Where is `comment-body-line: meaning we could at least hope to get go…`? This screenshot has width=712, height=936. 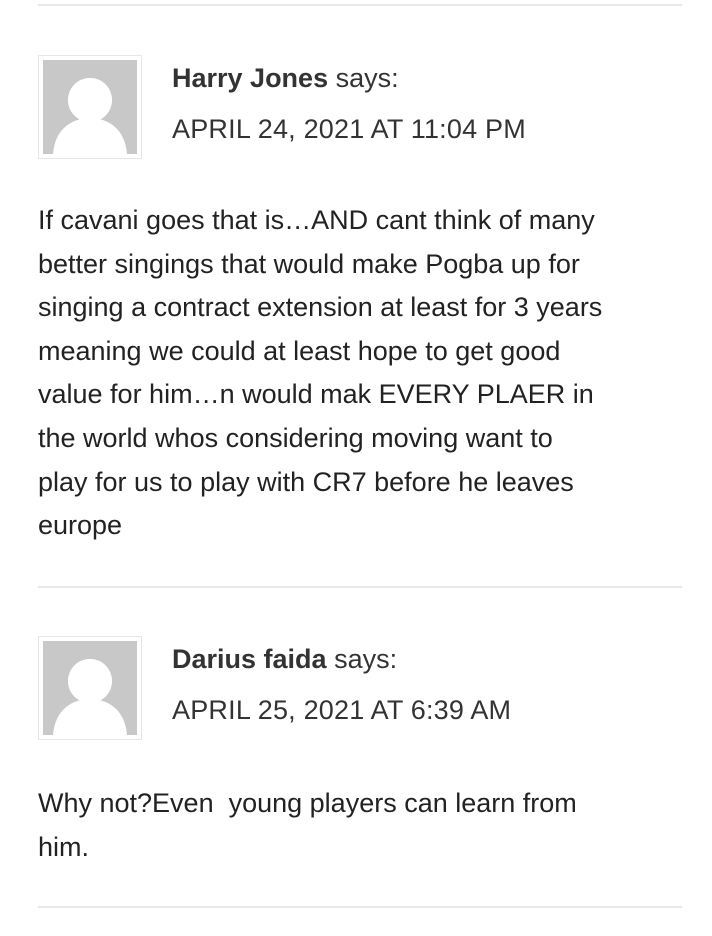
comment-body-line: meaning we could at least hope to get go… is located at coordinates (299, 350).